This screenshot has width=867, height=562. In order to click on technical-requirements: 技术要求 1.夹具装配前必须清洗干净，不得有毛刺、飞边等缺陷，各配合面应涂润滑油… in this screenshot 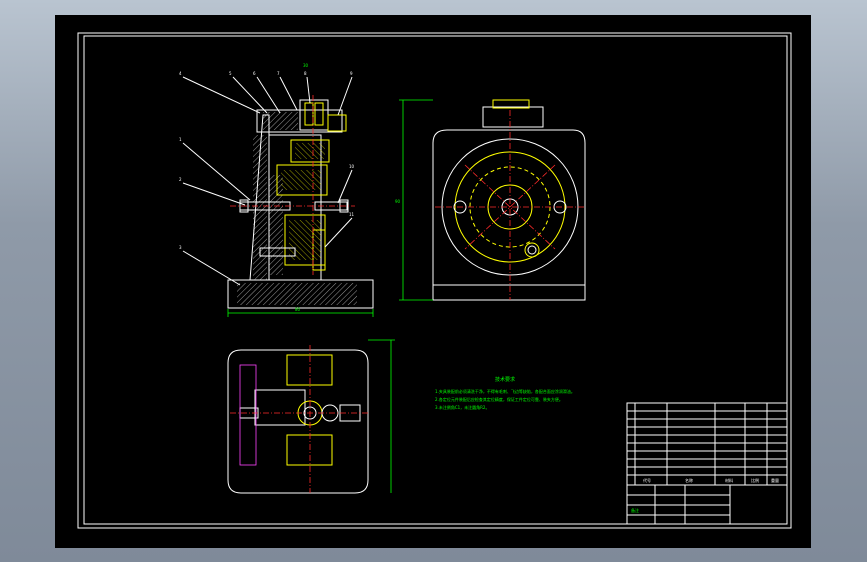, I will do `click(505, 393)`.